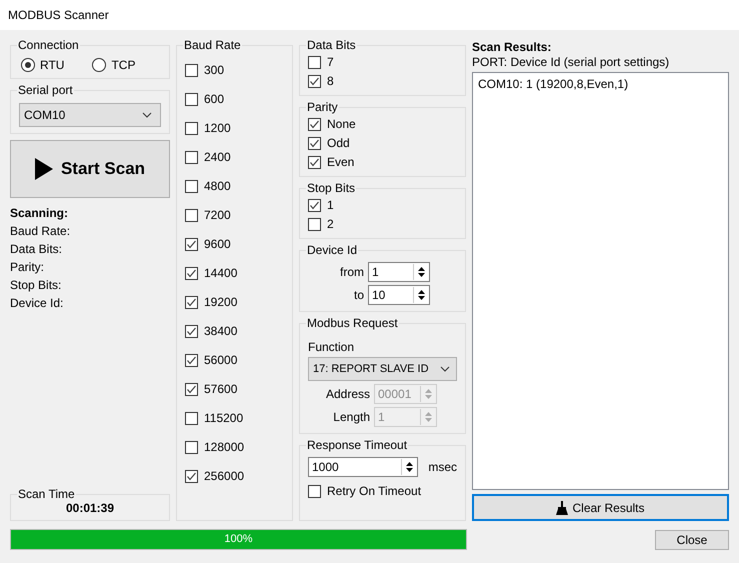 The width and height of the screenshot is (739, 563). Describe the element at coordinates (357, 445) in the screenshot. I see `group-title: Response Timeout` at that location.